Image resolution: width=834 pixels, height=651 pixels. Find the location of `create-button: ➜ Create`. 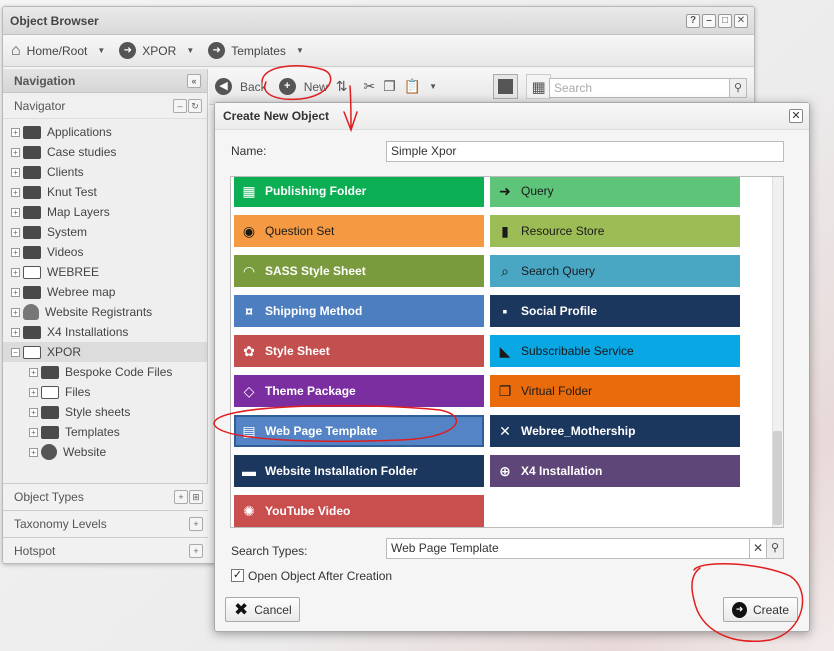

create-button: ➜ Create is located at coordinates (760, 609).